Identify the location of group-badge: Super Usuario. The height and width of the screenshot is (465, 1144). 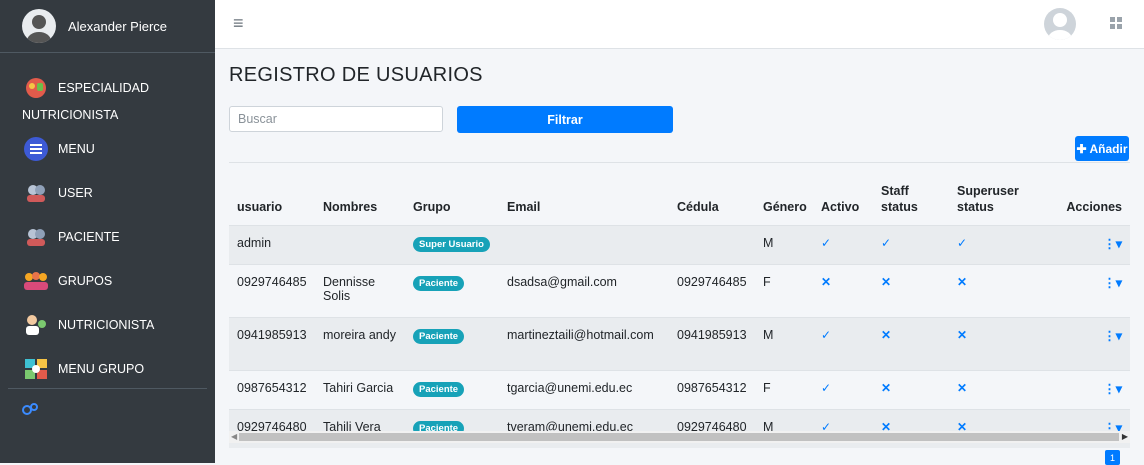
(451, 244).